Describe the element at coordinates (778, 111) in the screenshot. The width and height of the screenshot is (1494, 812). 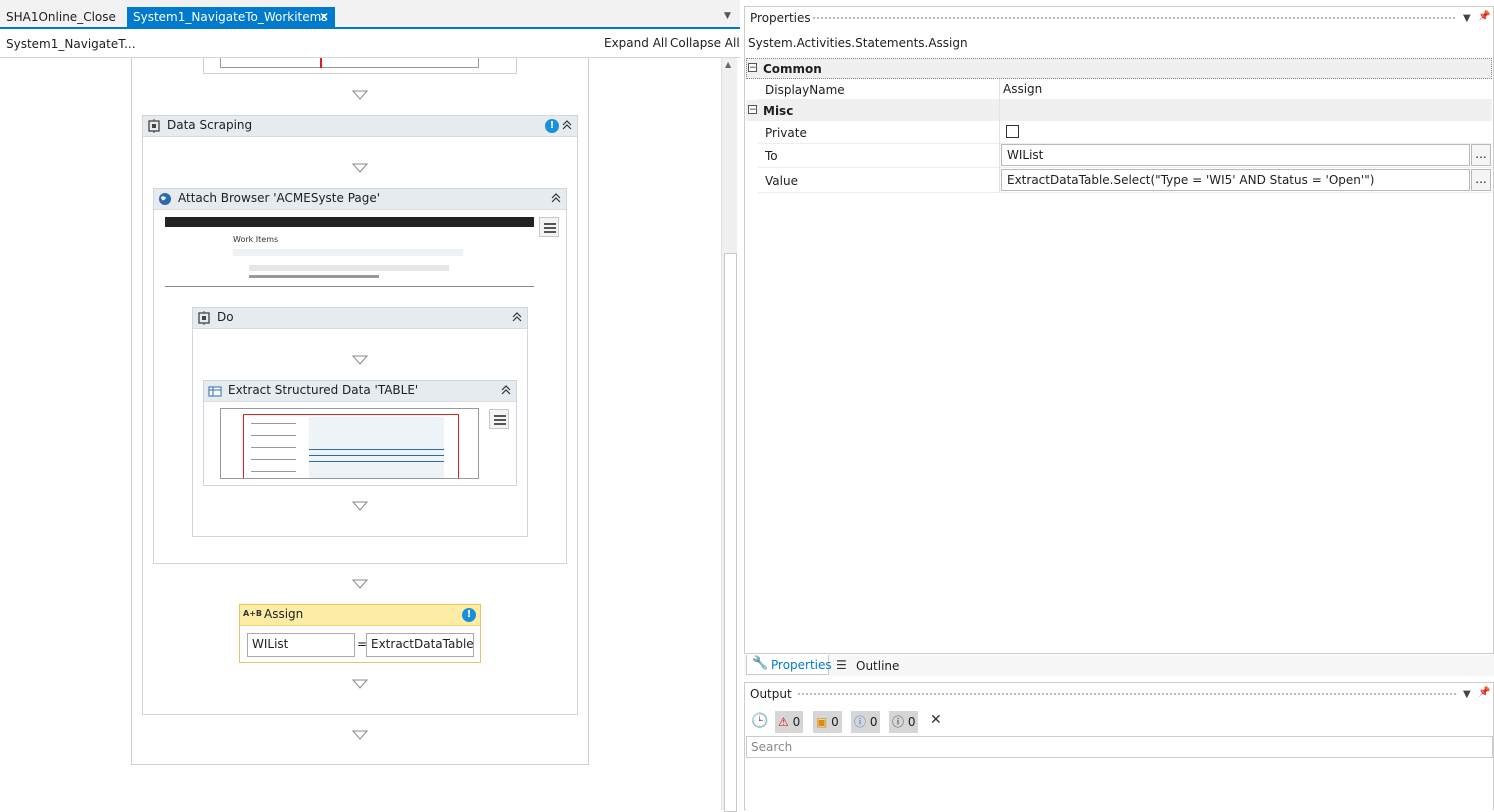
I see `section-label: Misc` at that location.